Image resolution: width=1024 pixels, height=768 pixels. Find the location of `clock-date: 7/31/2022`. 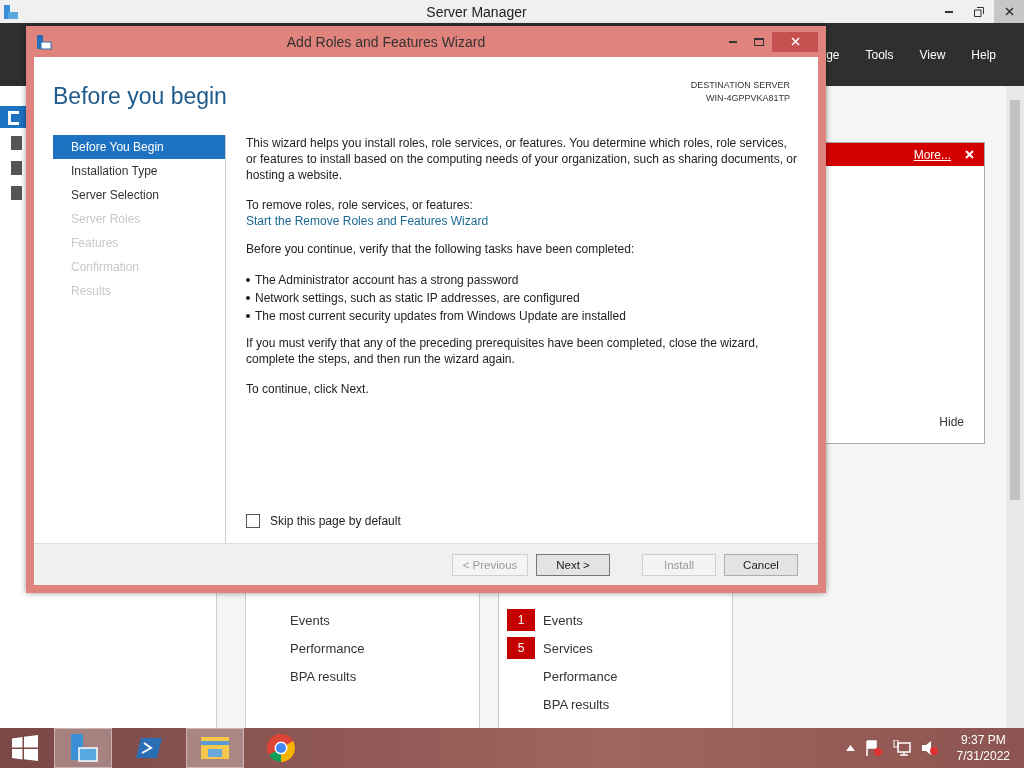

clock-date: 7/31/2022 is located at coordinates (983, 756).